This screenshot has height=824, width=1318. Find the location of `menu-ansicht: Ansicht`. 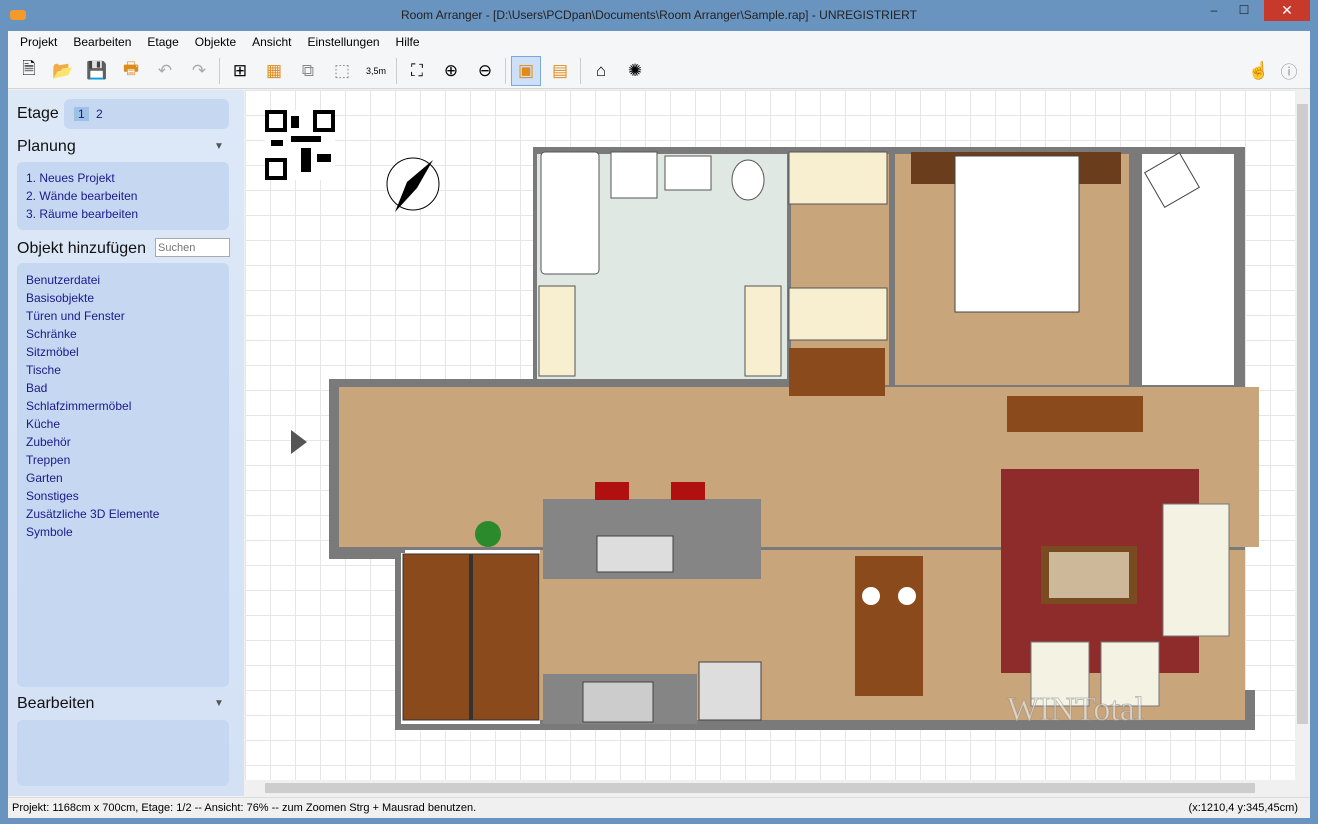

menu-ansicht: Ansicht is located at coordinates (271, 42).